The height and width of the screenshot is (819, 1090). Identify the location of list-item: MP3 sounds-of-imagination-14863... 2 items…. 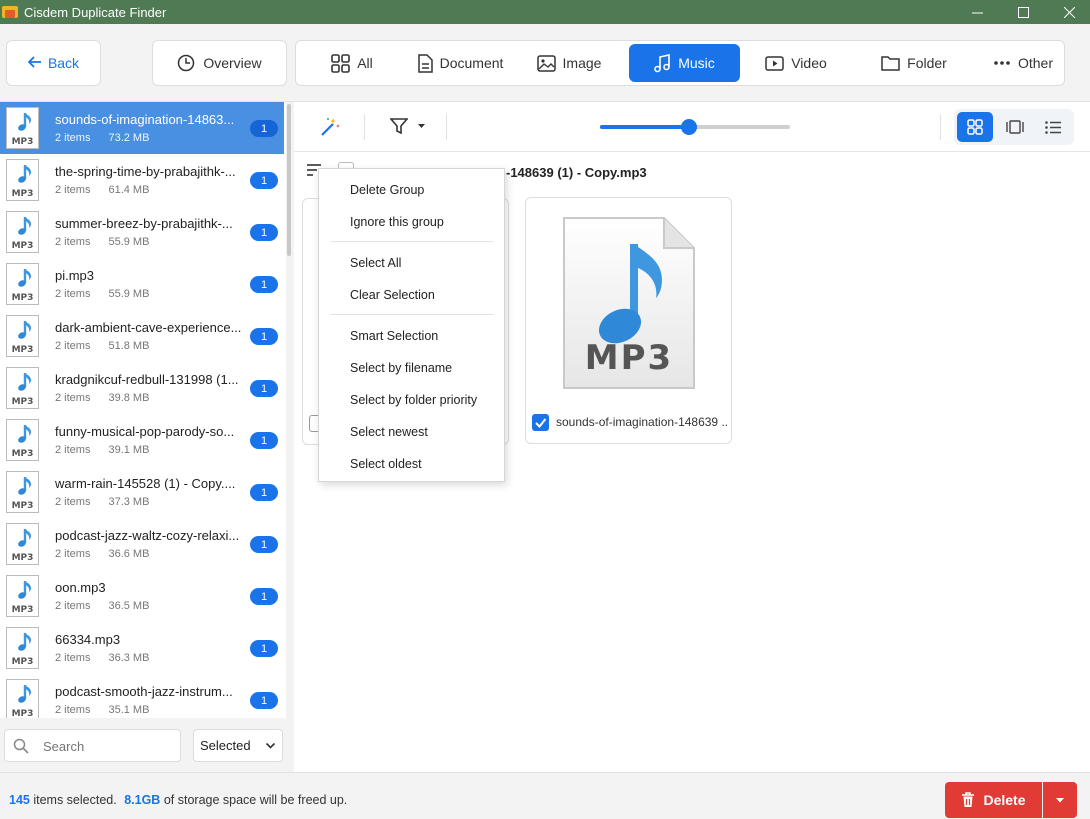
(142, 128).